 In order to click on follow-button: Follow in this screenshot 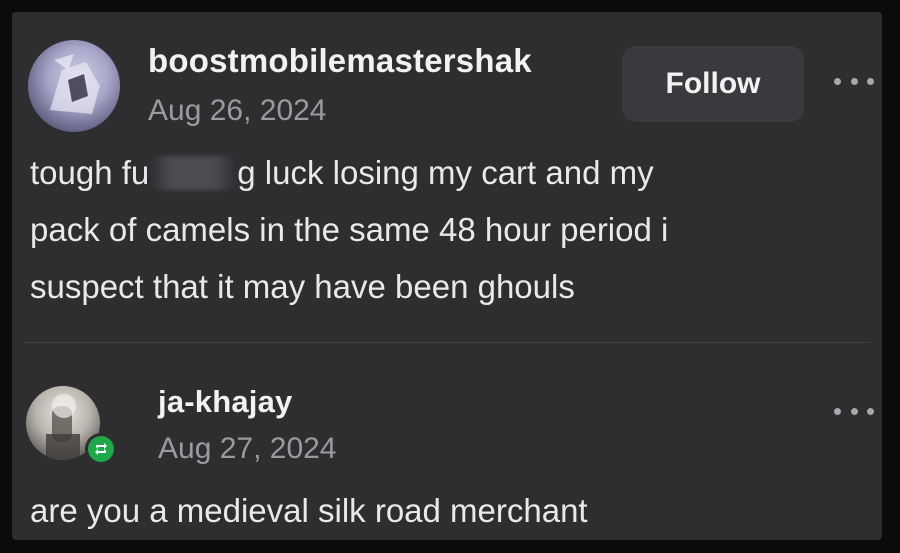, I will do `click(713, 84)`.